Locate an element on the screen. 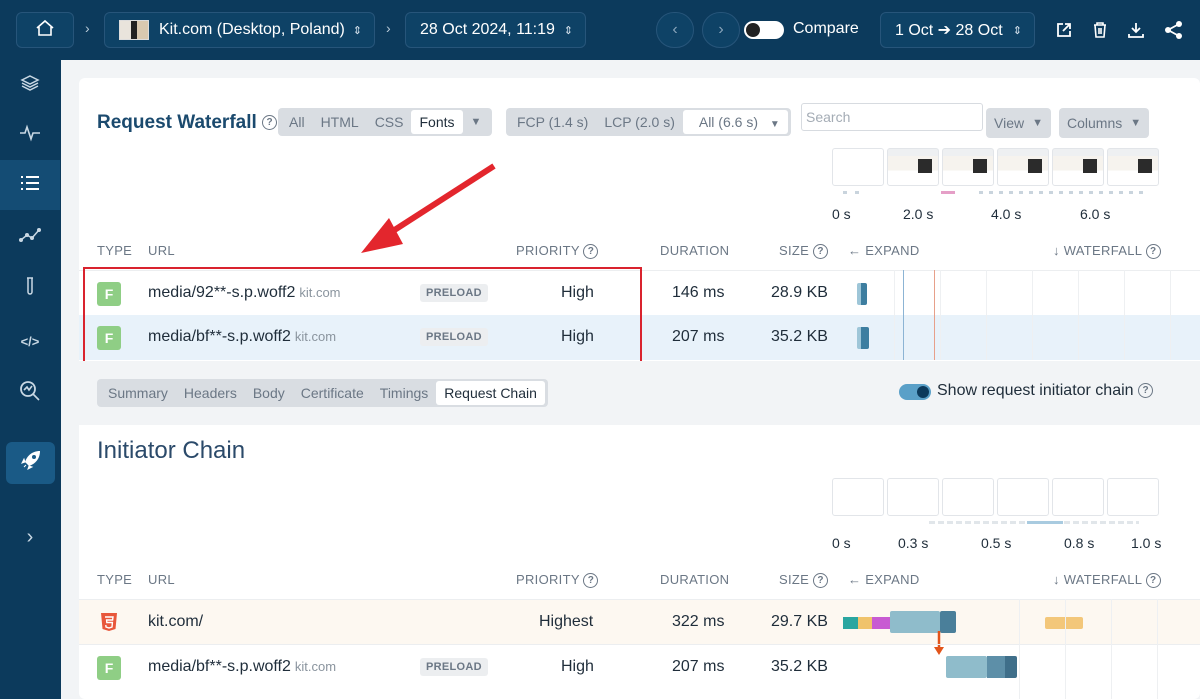 The image size is (1200, 699). share-icon is located at coordinates (1174, 30).